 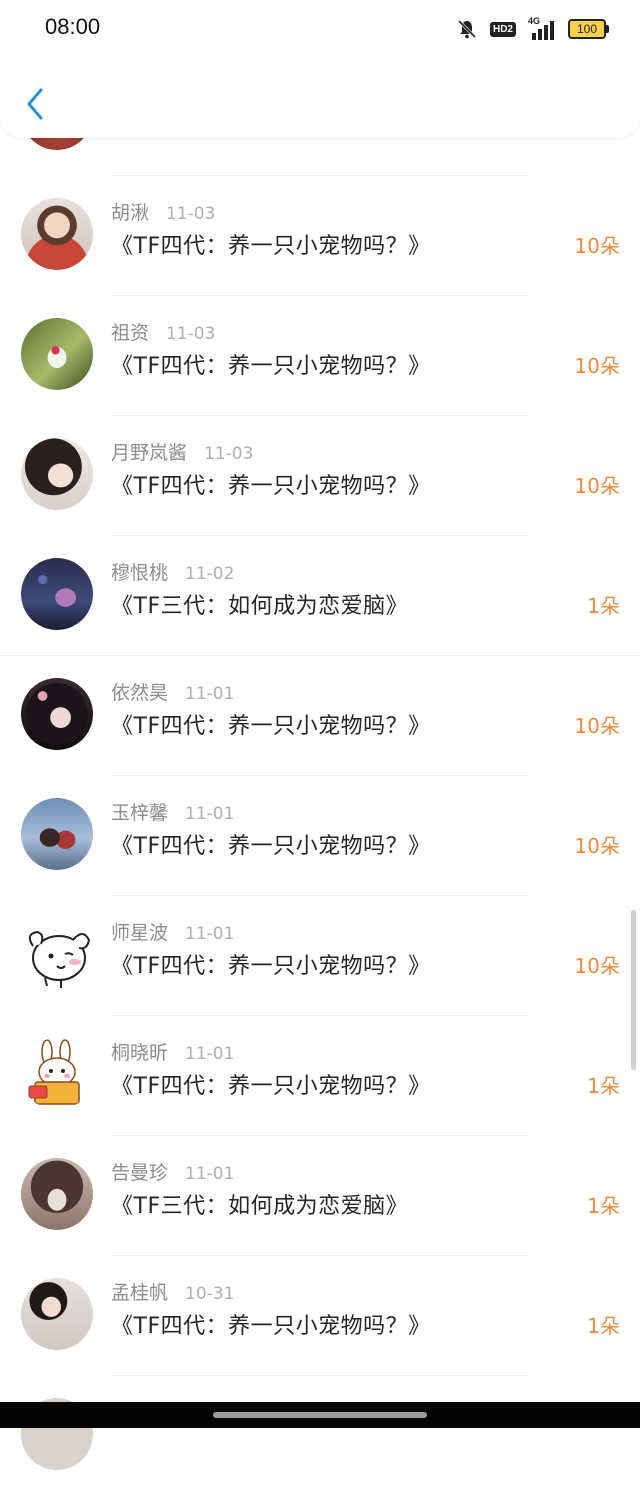 What do you see at coordinates (140, 1053) in the screenshot?
I see `user-name: 桐晓昕` at bounding box center [140, 1053].